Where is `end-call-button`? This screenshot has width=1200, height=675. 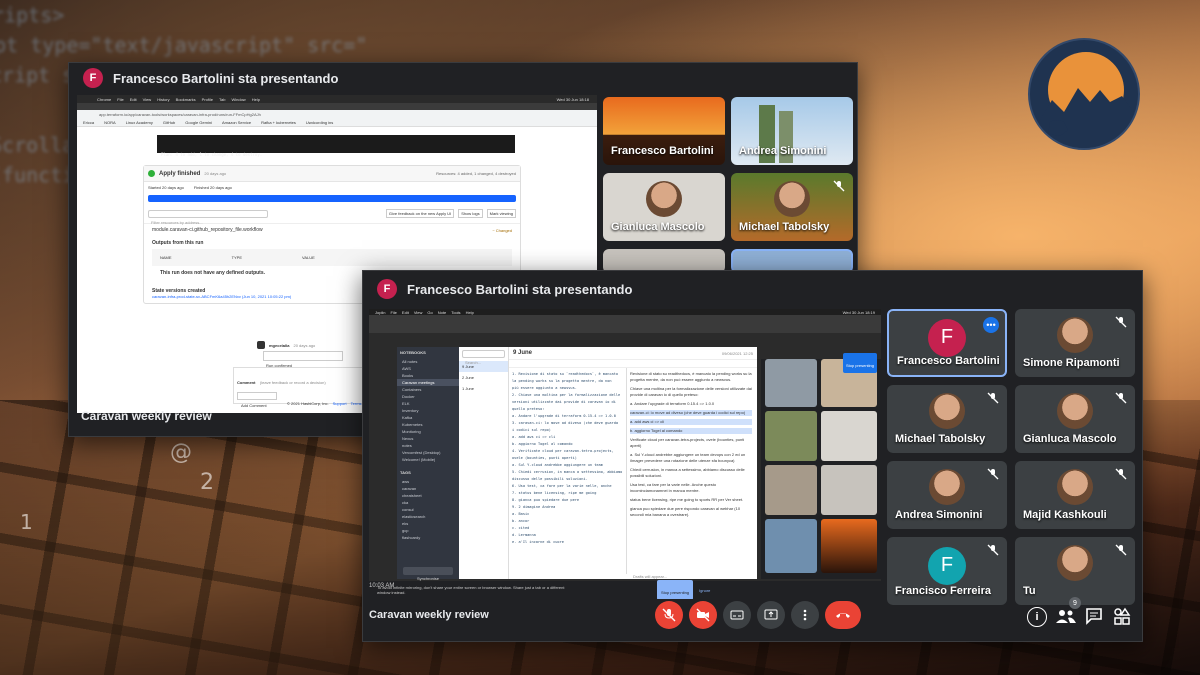
end-call-button is located at coordinates (843, 615).